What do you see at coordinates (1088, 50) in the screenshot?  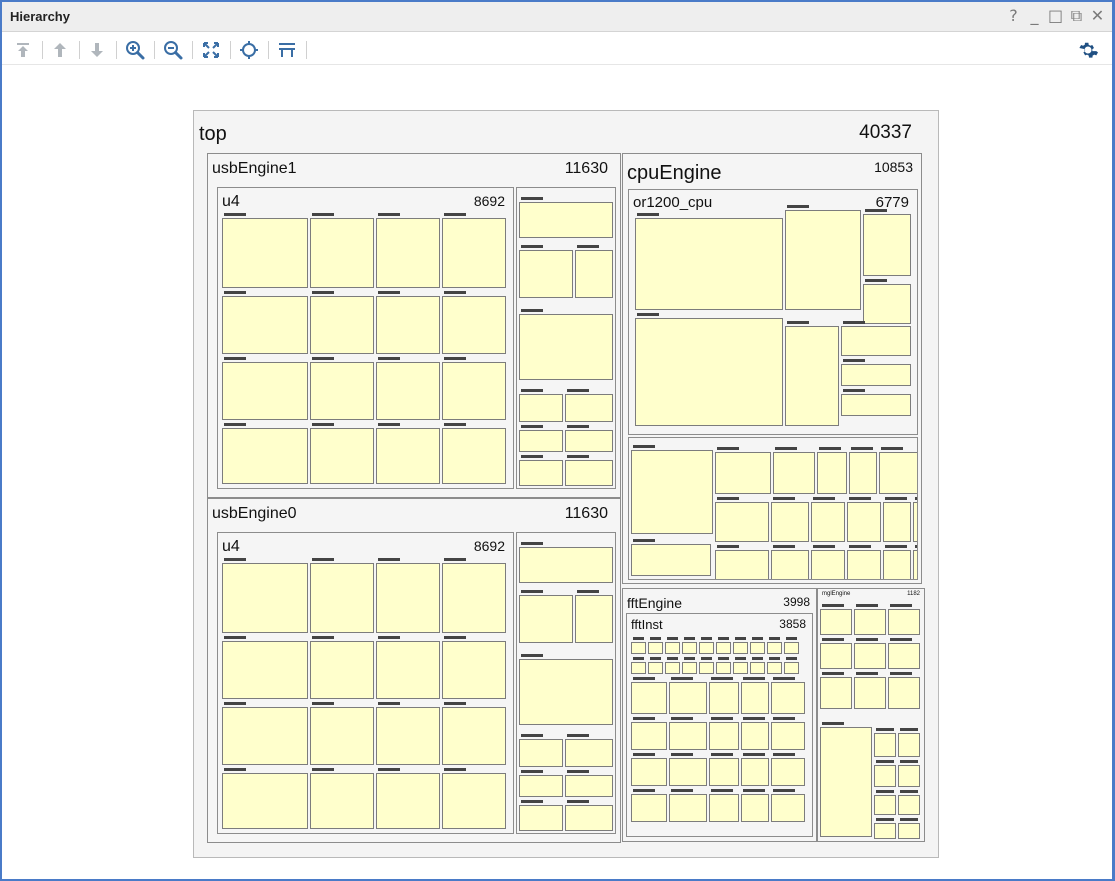 I see `gear-icon` at bounding box center [1088, 50].